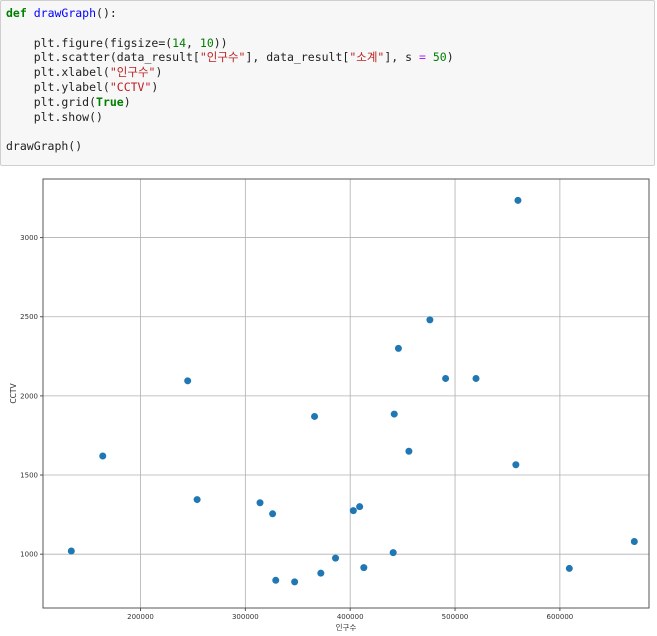  Describe the element at coordinates (68, 101) in the screenshot. I see `code-line-7: plt.grid(True)` at that location.